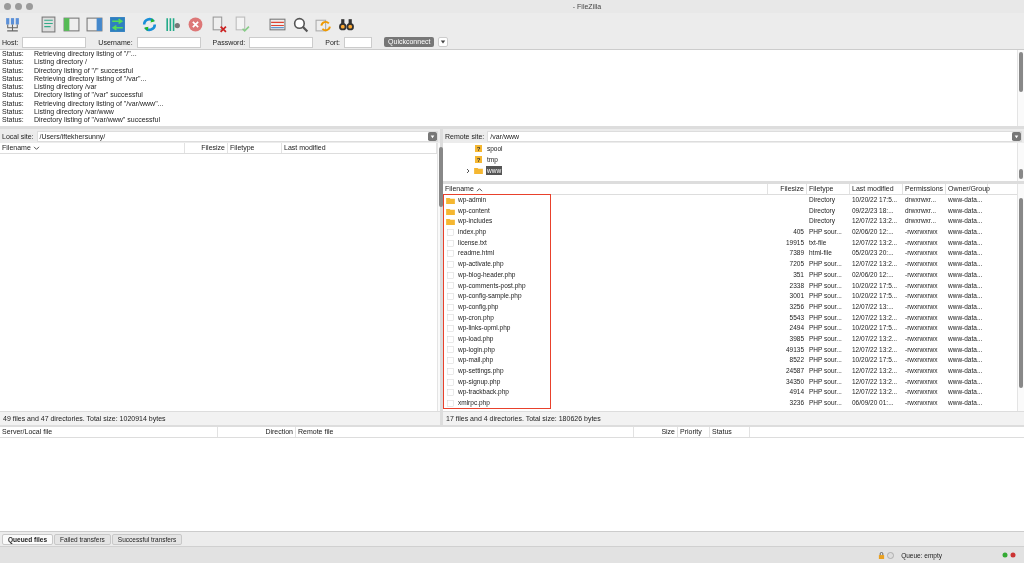 Image resolution: width=1024 pixels, height=563 pixels. I want to click on history-dropdown-button, so click(443, 42).